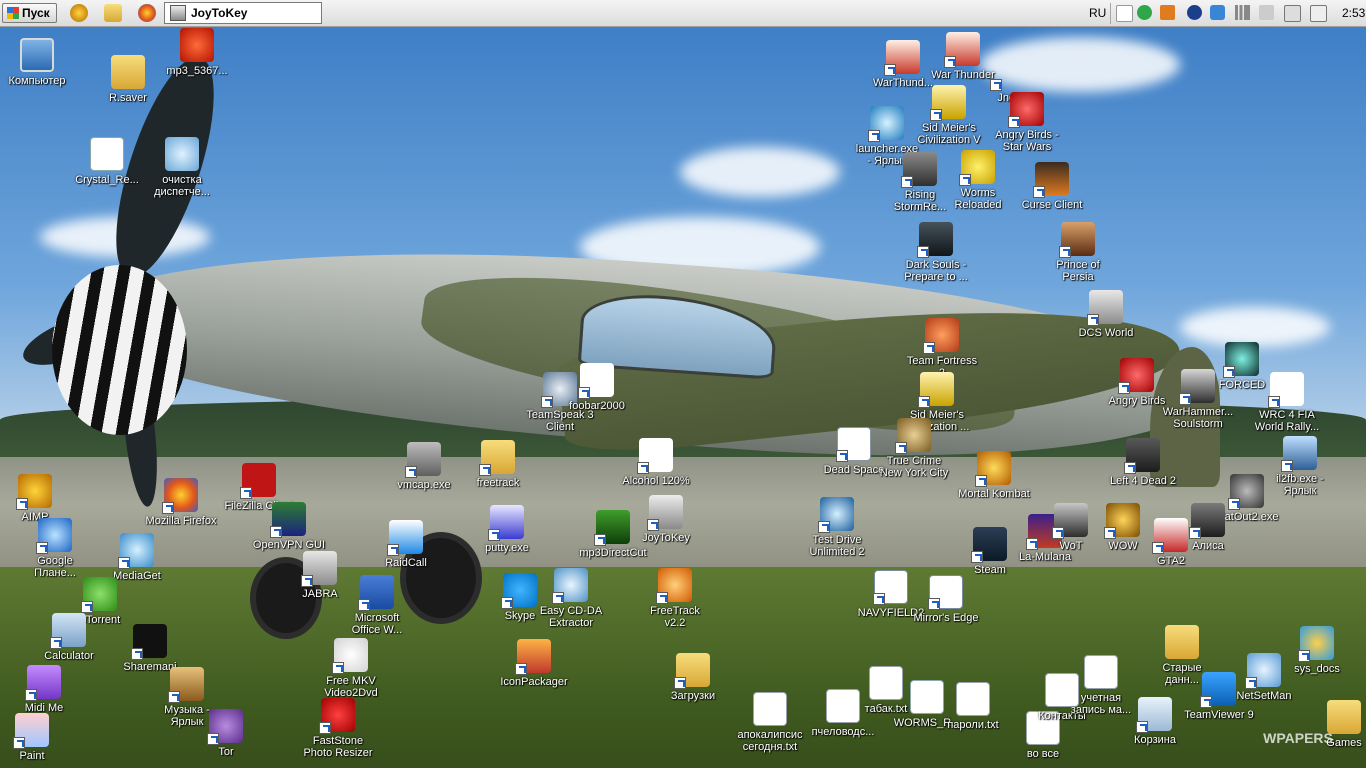 The width and height of the screenshot is (1366, 768). I want to click on clock: 2:53, so click(1353, 13).